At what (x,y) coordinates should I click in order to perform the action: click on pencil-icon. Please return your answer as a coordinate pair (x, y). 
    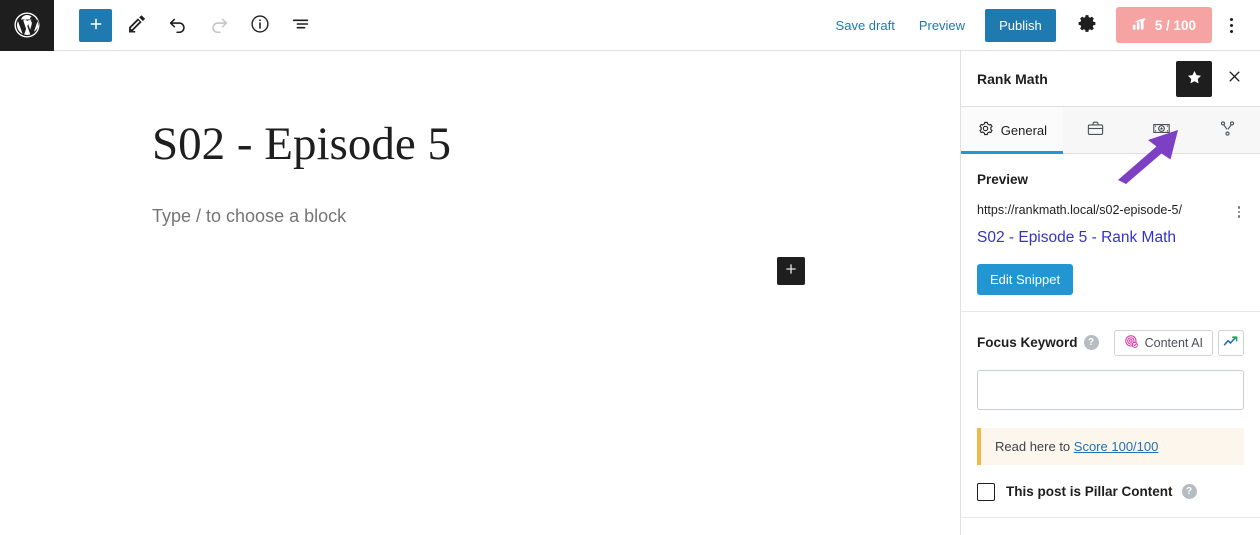
    Looking at the image, I should click on (136, 25).